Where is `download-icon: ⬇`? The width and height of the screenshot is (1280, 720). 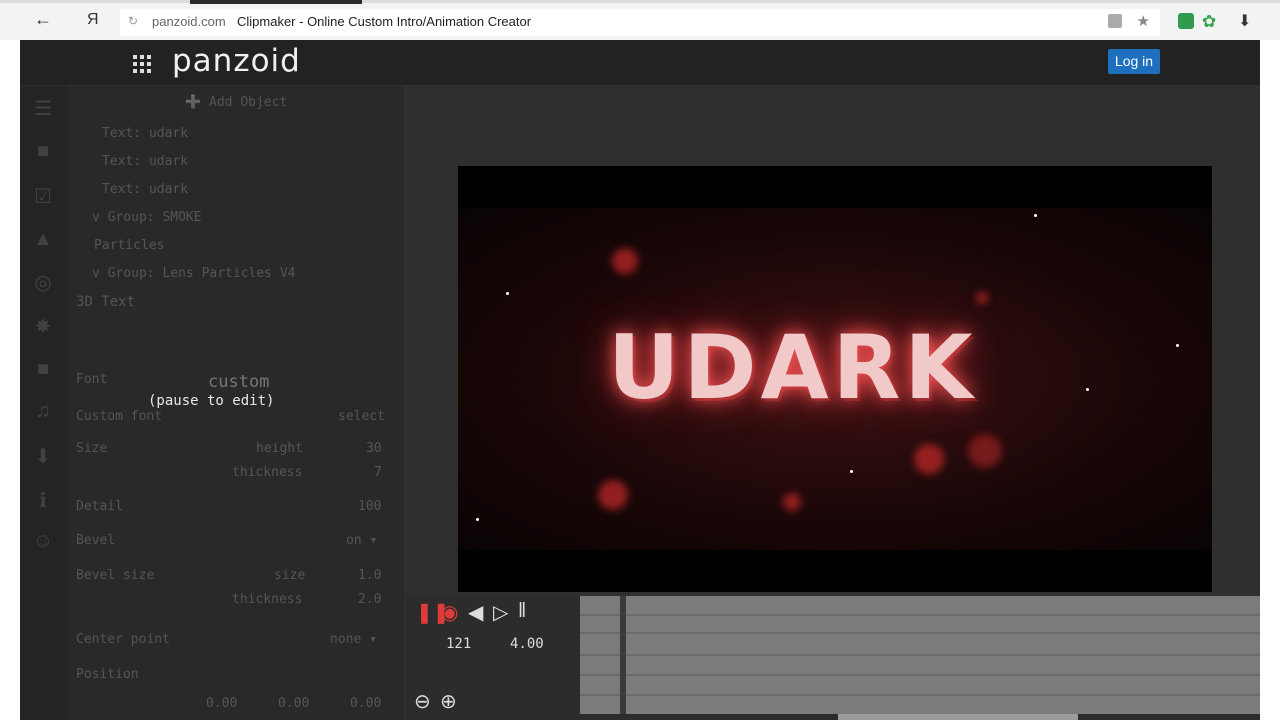
download-icon: ⬇ is located at coordinates (1244, 21).